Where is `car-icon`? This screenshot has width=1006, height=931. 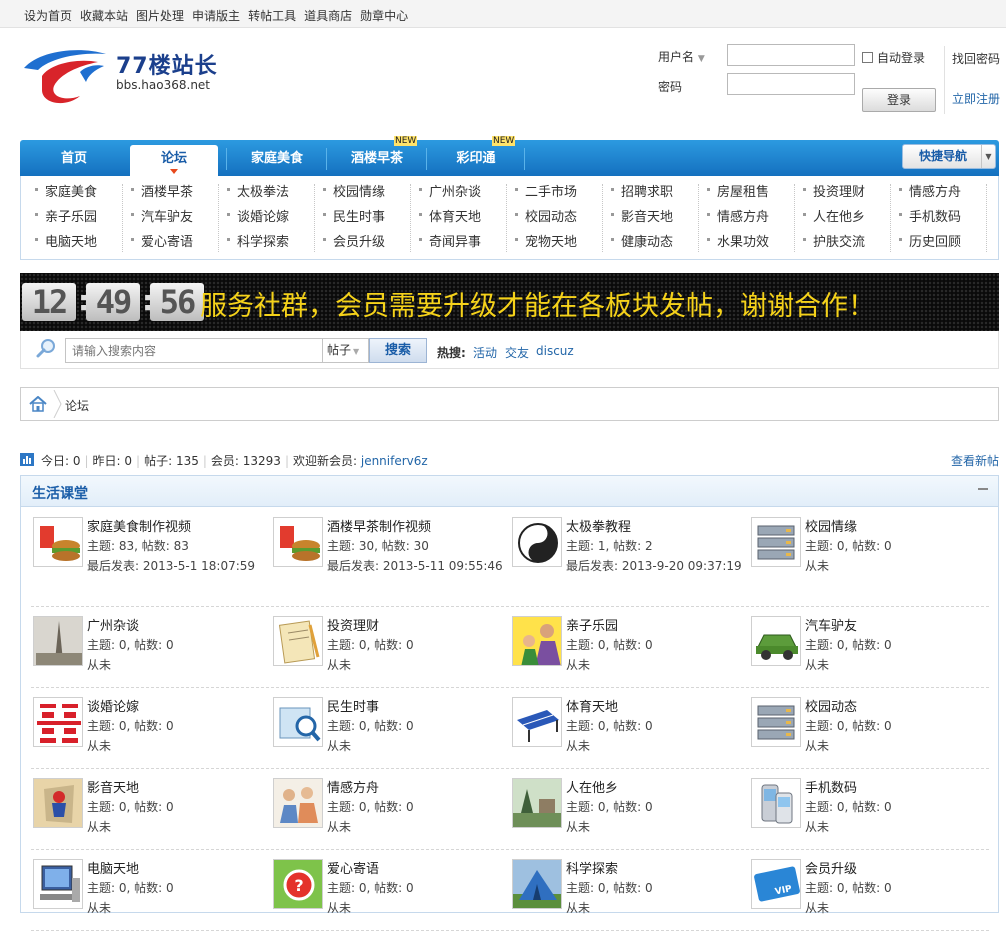 car-icon is located at coordinates (776, 641).